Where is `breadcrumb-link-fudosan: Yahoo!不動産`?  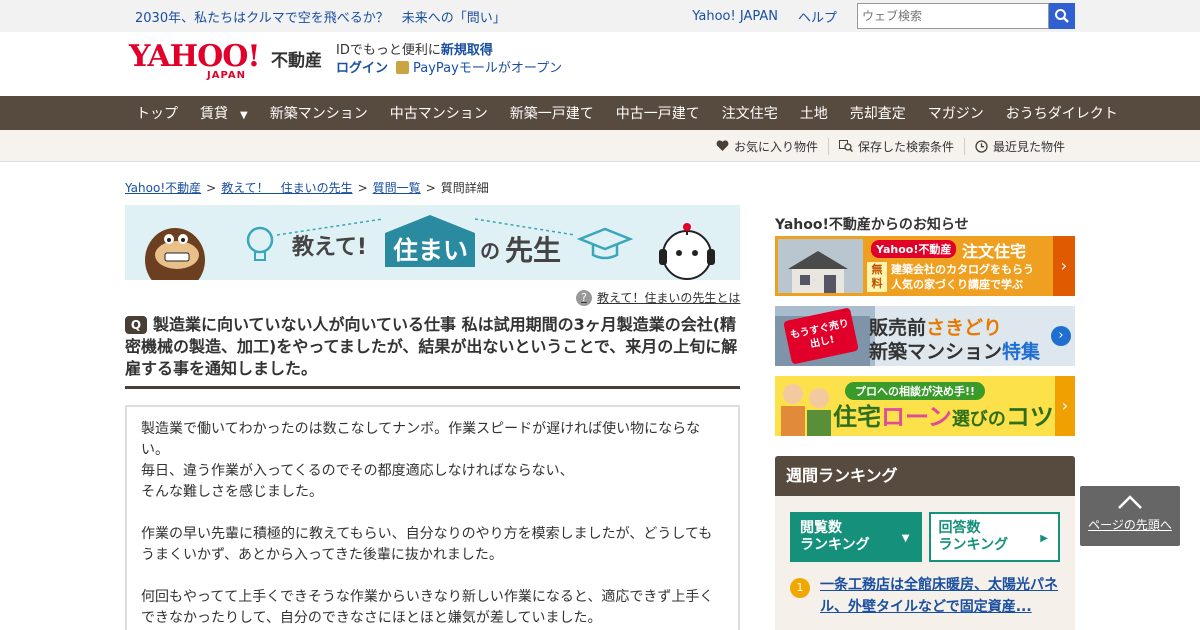 breadcrumb-link-fudosan: Yahoo!不動産 is located at coordinates (163, 188).